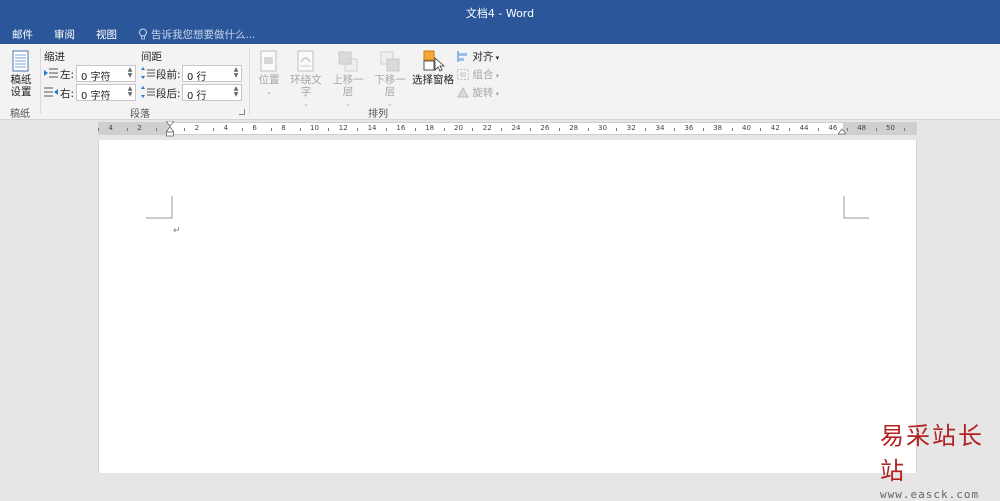  Describe the element at coordinates (21, 80) in the screenshot. I see `manuscript-button-line1: 稿纸` at that location.